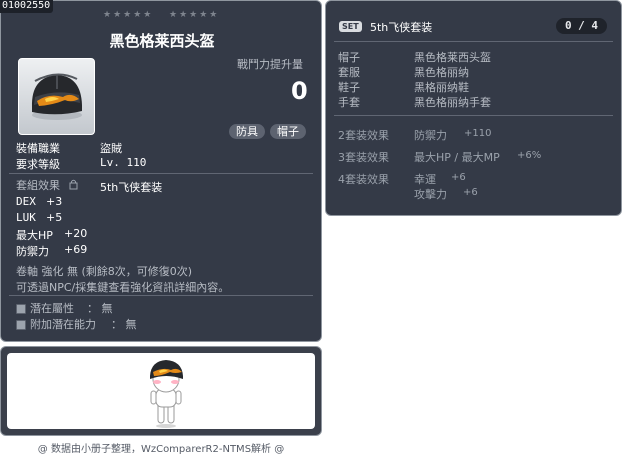  What do you see at coordinates (470, 192) in the screenshot?
I see `set-effect-4-value2: +6` at bounding box center [470, 192].